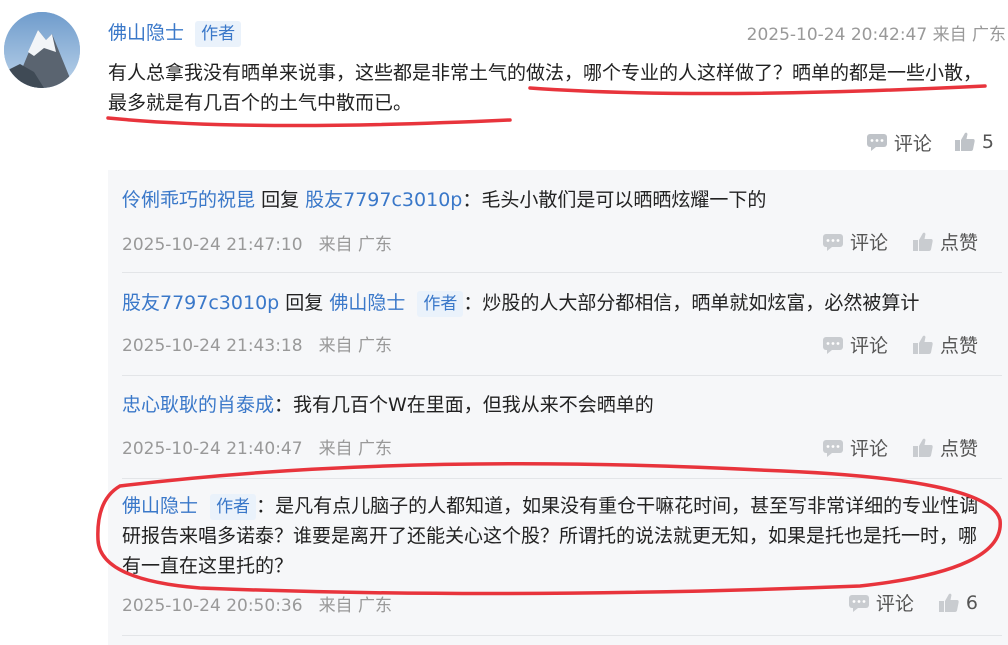 The image size is (1008, 645). I want to click on reply-timestamp: 2025-10-24 20:50:36, so click(212, 606).